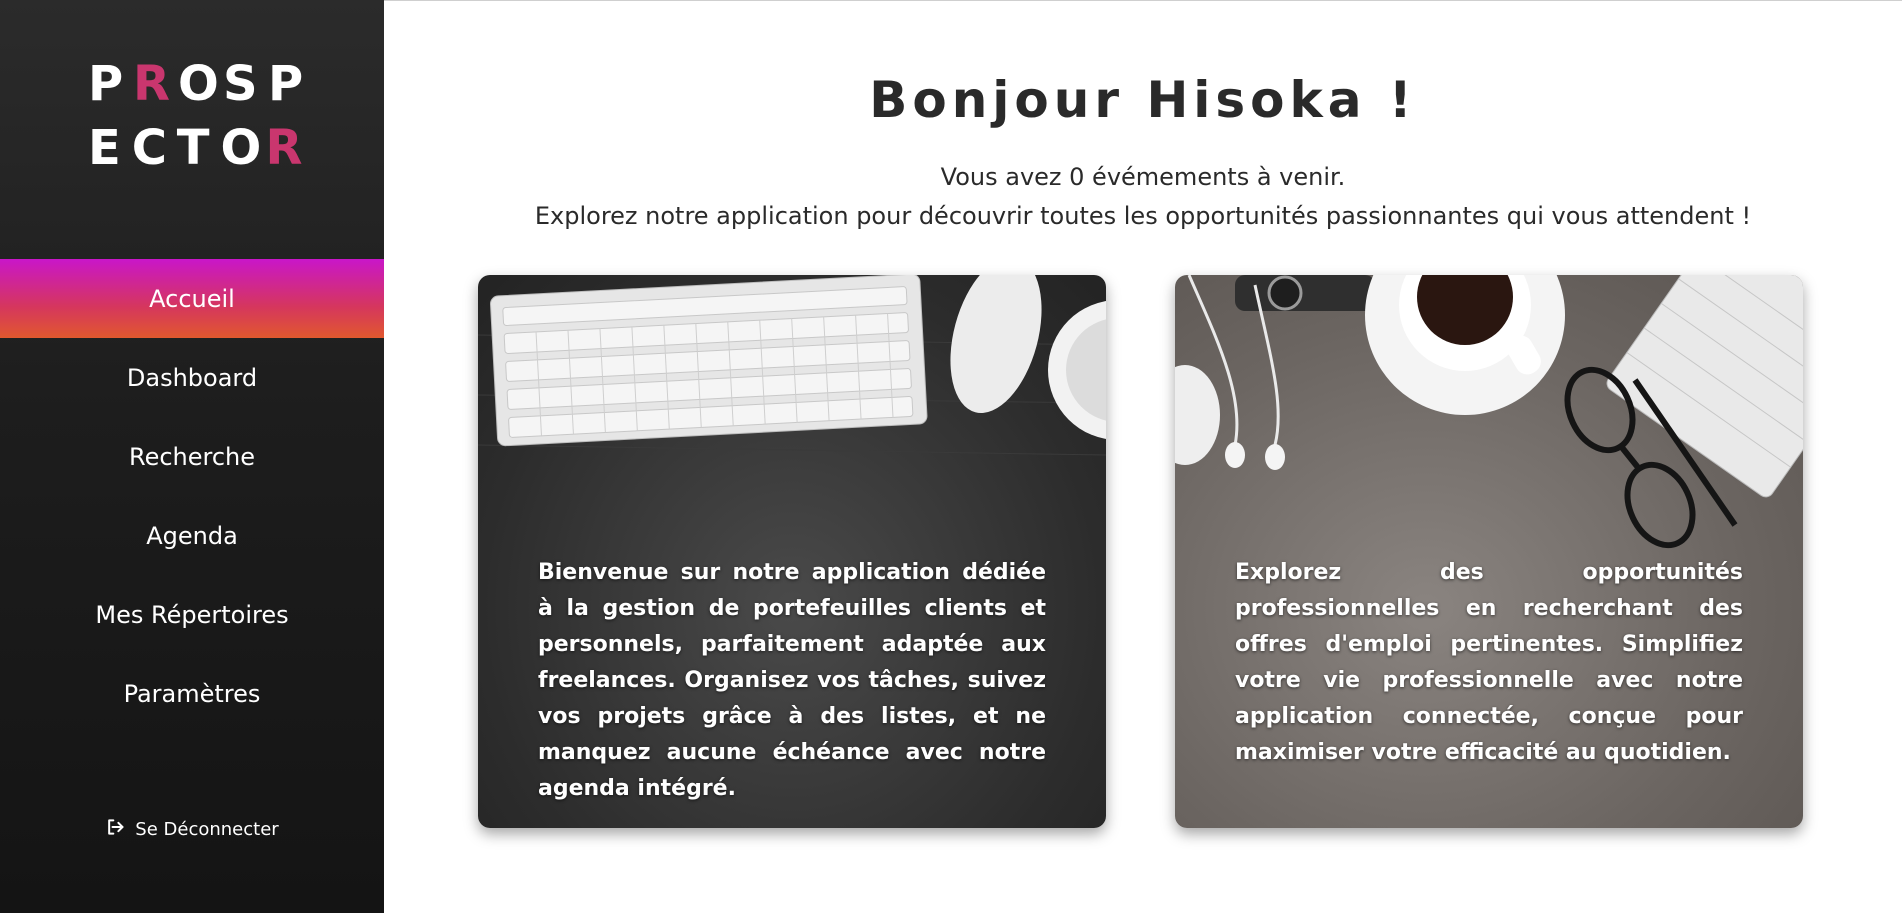 The width and height of the screenshot is (1902, 913). I want to click on logo-letter: T, so click(193, 148).